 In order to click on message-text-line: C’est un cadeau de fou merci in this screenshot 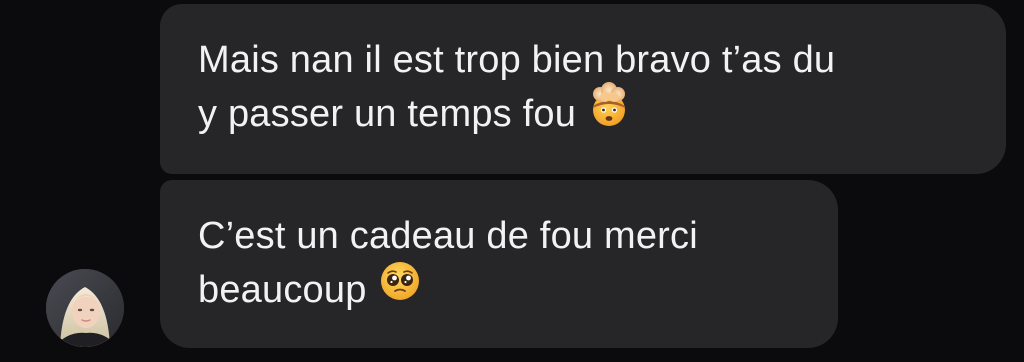, I will do `click(448, 236)`.